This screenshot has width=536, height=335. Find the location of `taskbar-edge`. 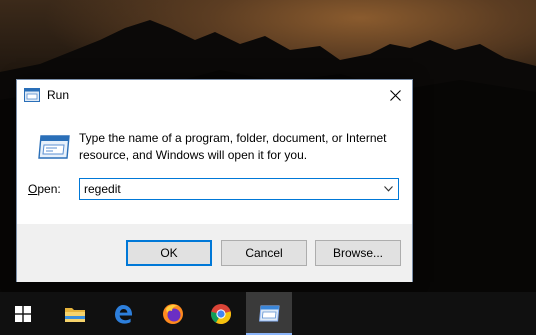

taskbar-edge is located at coordinates (123, 313).